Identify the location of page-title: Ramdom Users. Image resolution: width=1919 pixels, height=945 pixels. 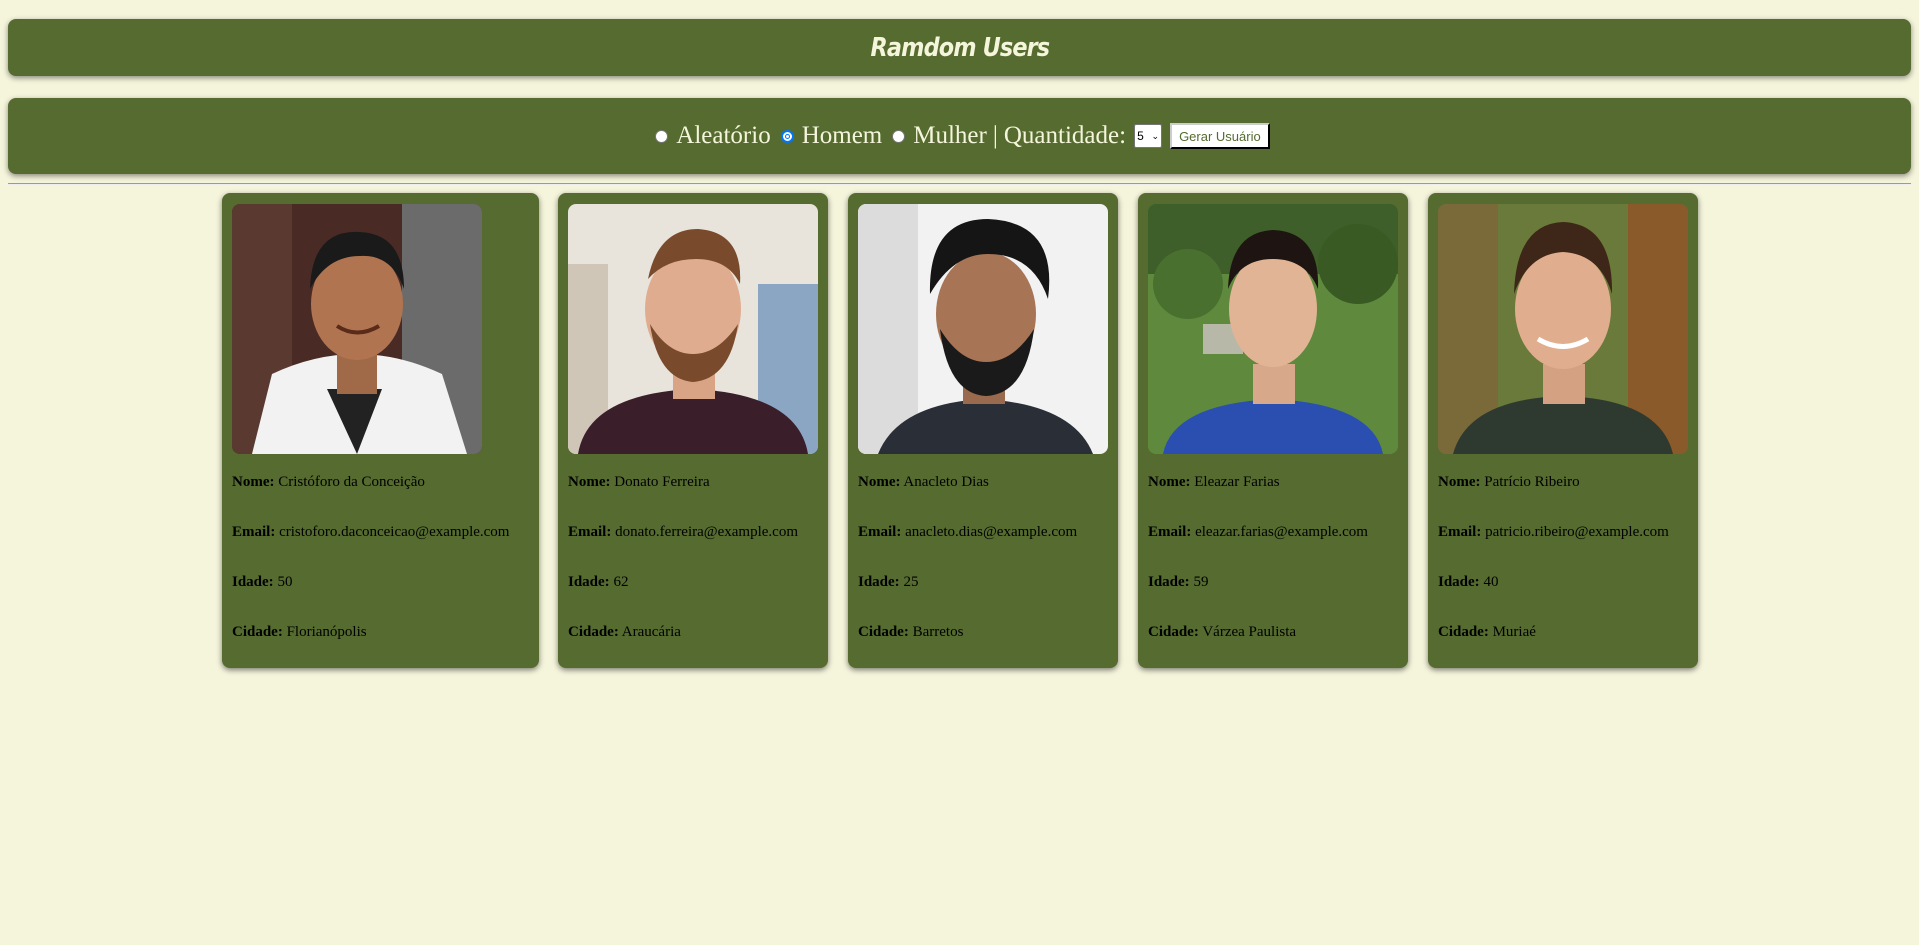
(960, 47).